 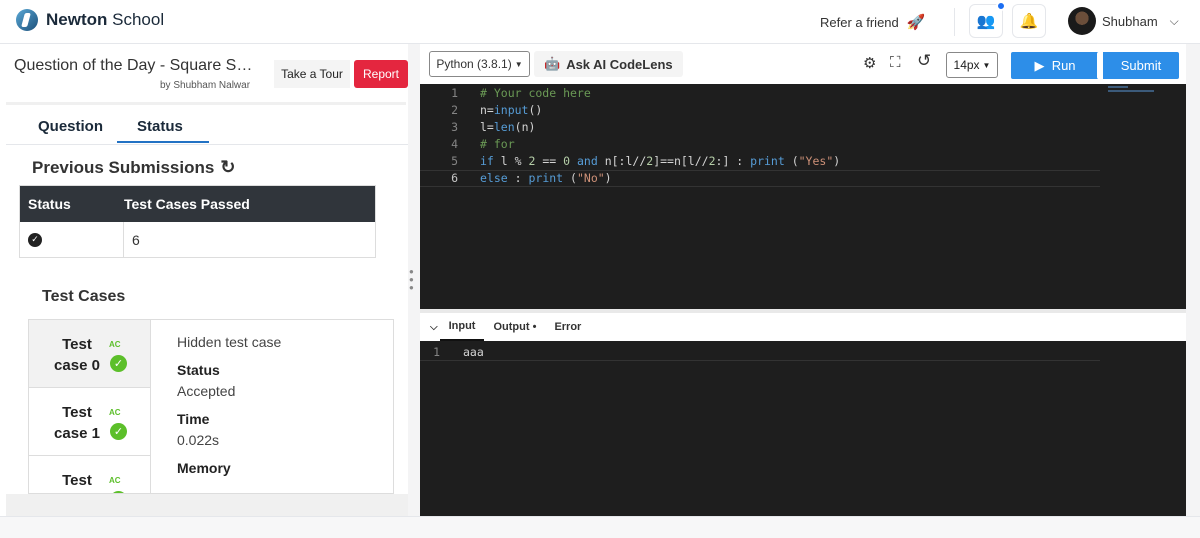 I want to click on chevron-down-icon: ⌵, so click(x=1174, y=20).